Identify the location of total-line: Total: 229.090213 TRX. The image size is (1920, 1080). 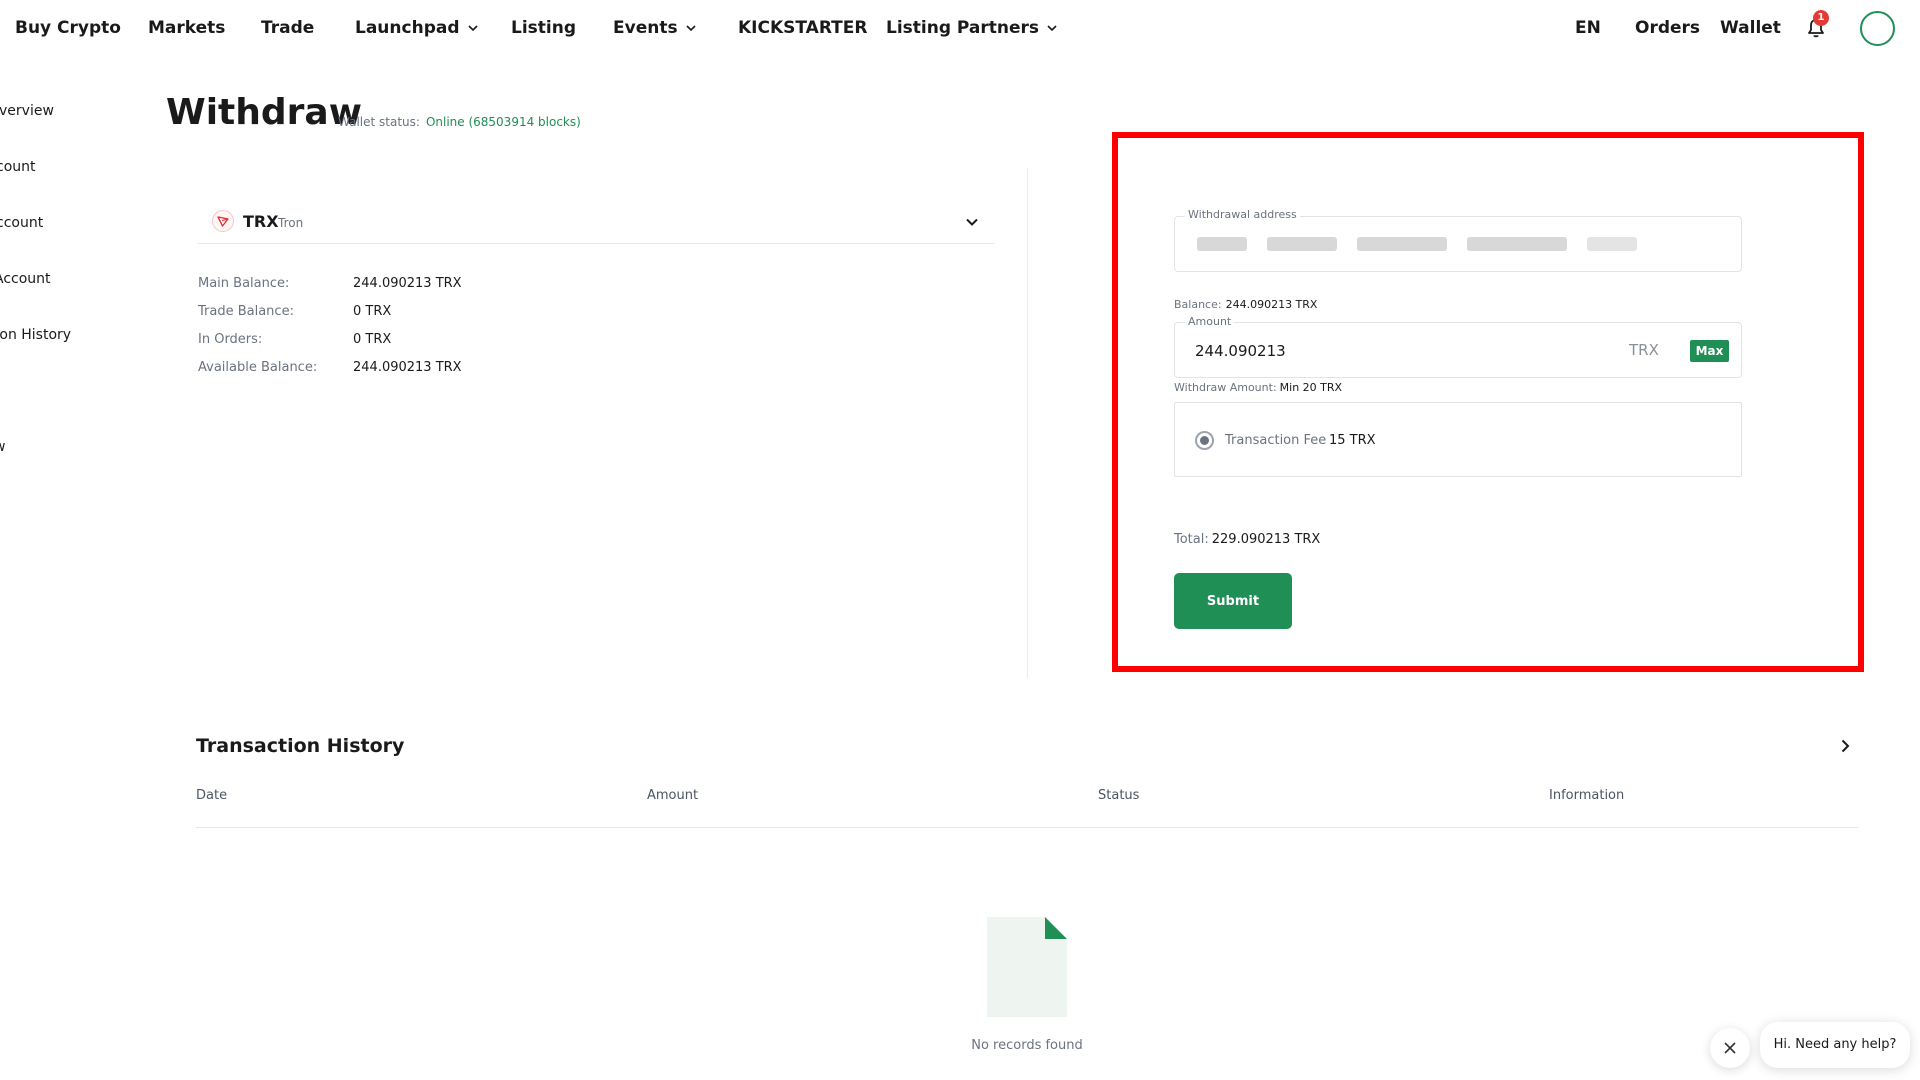
(1247, 539).